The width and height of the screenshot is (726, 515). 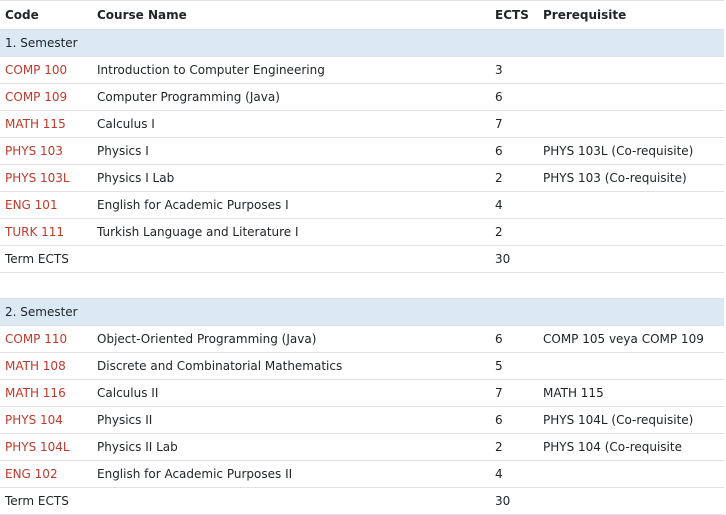 I want to click on semester-header-row: 1. Semester, so click(x=362, y=43).